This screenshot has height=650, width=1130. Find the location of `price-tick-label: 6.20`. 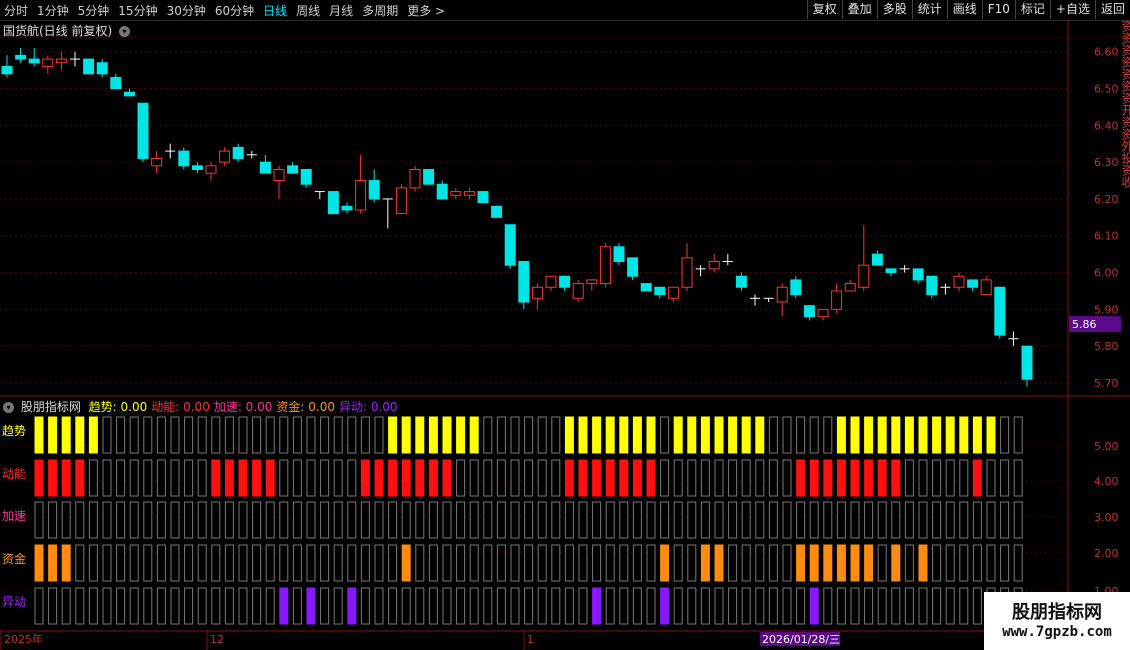

price-tick-label: 6.20 is located at coordinates (1106, 199).